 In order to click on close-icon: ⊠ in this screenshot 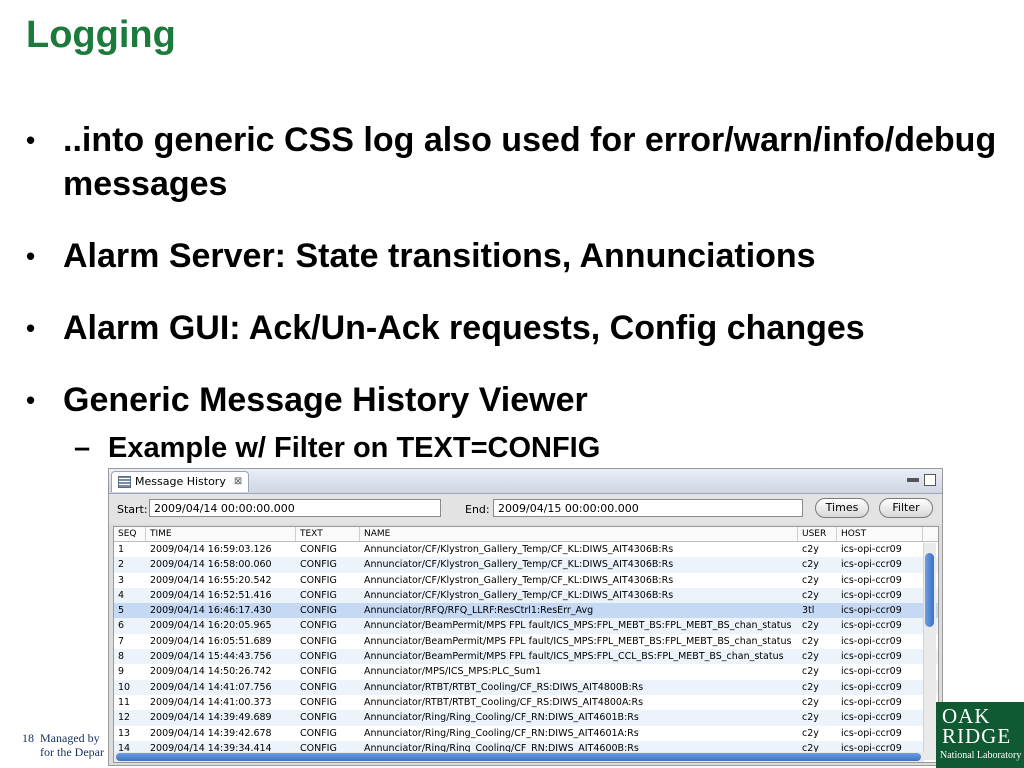, I will do `click(238, 482)`.